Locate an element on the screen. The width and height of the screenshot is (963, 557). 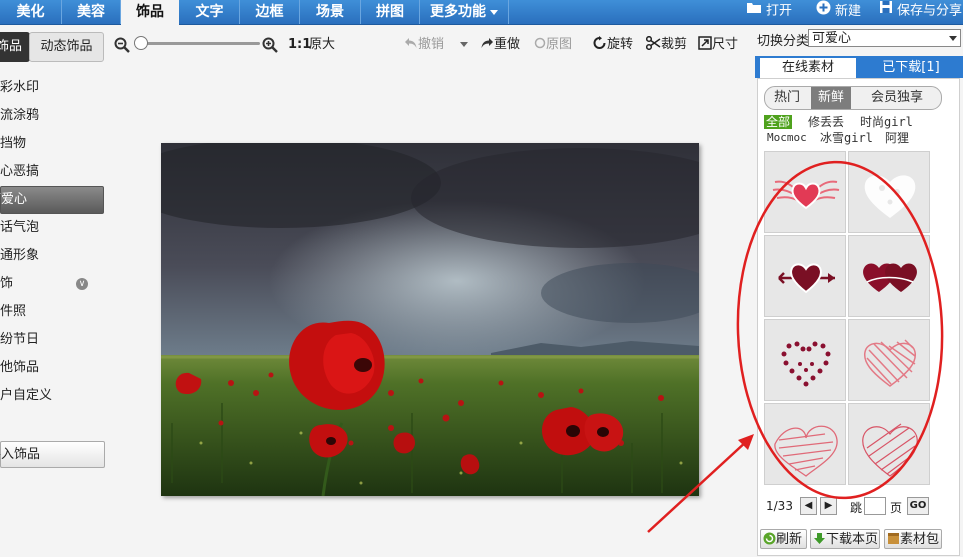
tab-scene: 场景 is located at coordinates (330, 12).